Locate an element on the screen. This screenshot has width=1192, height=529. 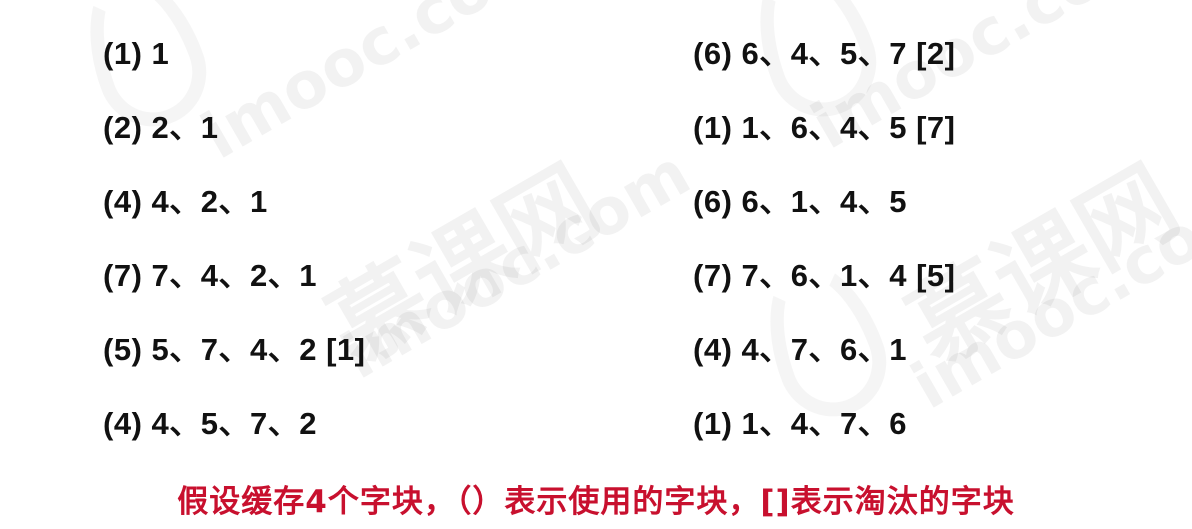
list-item: (4) 4、2、1 is located at coordinates (185, 201).